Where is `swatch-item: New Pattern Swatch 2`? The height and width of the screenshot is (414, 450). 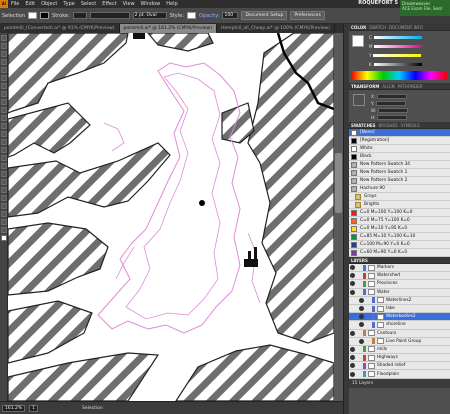
swatch-item: New Pattern Swatch 2 is located at coordinates (399, 181).